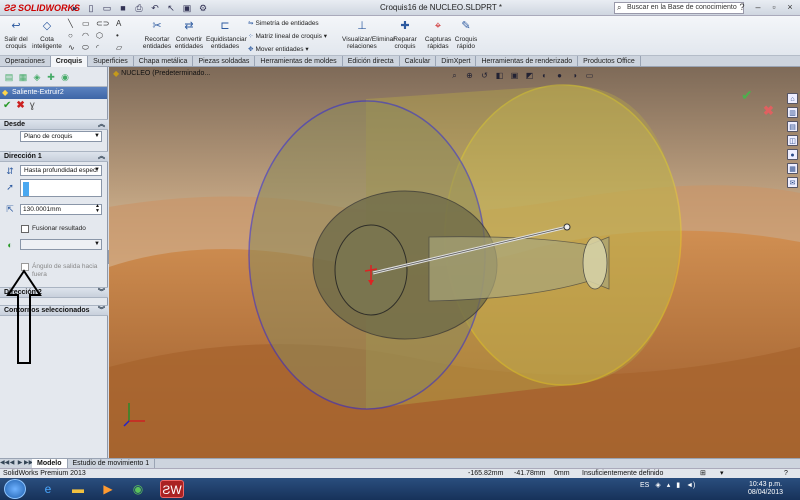 The height and width of the screenshot is (500, 800). What do you see at coordinates (117, 35) in the screenshot?
I see `point-icon: •` at bounding box center [117, 35].